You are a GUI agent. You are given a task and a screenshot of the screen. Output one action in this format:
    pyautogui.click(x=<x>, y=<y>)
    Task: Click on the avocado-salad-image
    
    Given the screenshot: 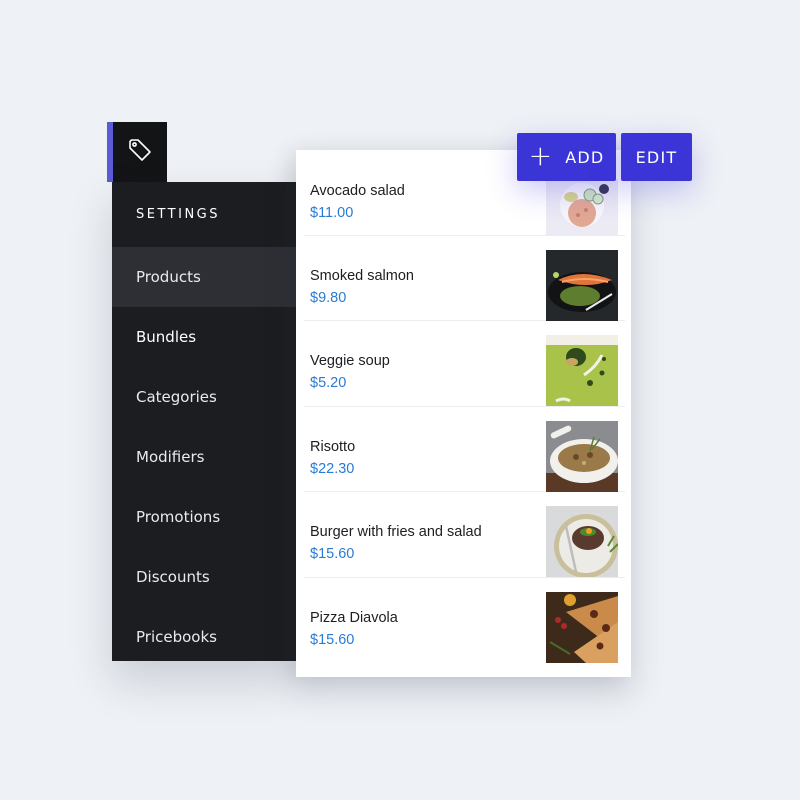 What is the action you would take?
    pyautogui.click(x=582, y=207)
    